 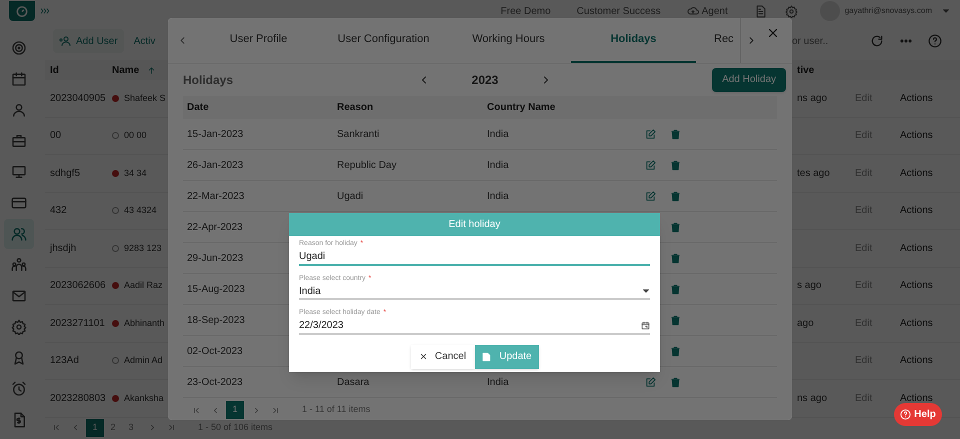 I want to click on table-cell-text: Republic Day, so click(x=366, y=165).